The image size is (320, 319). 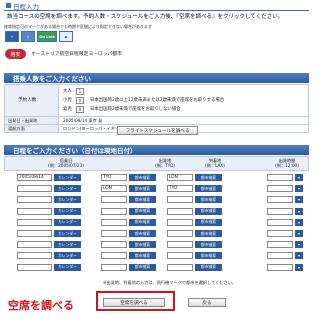 What do you see at coordinates (207, 302) in the screenshot?
I see `back-button: 戻る` at bounding box center [207, 302].